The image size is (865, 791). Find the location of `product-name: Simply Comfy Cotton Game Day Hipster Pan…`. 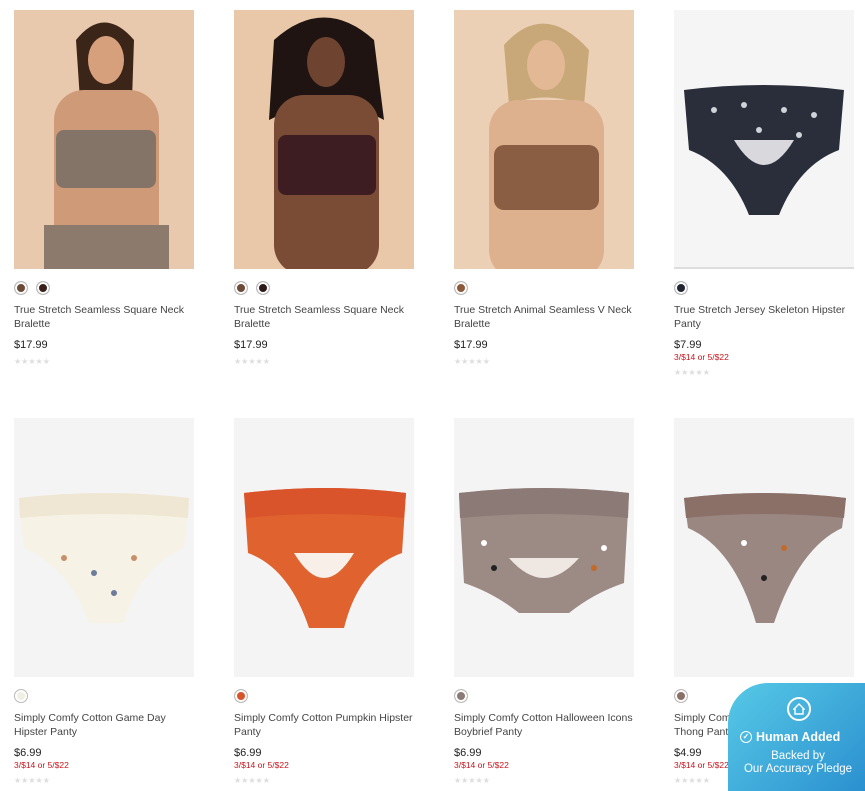

product-name: Simply Comfy Cotton Game Day Hipster Pan… is located at coordinates (104, 725).